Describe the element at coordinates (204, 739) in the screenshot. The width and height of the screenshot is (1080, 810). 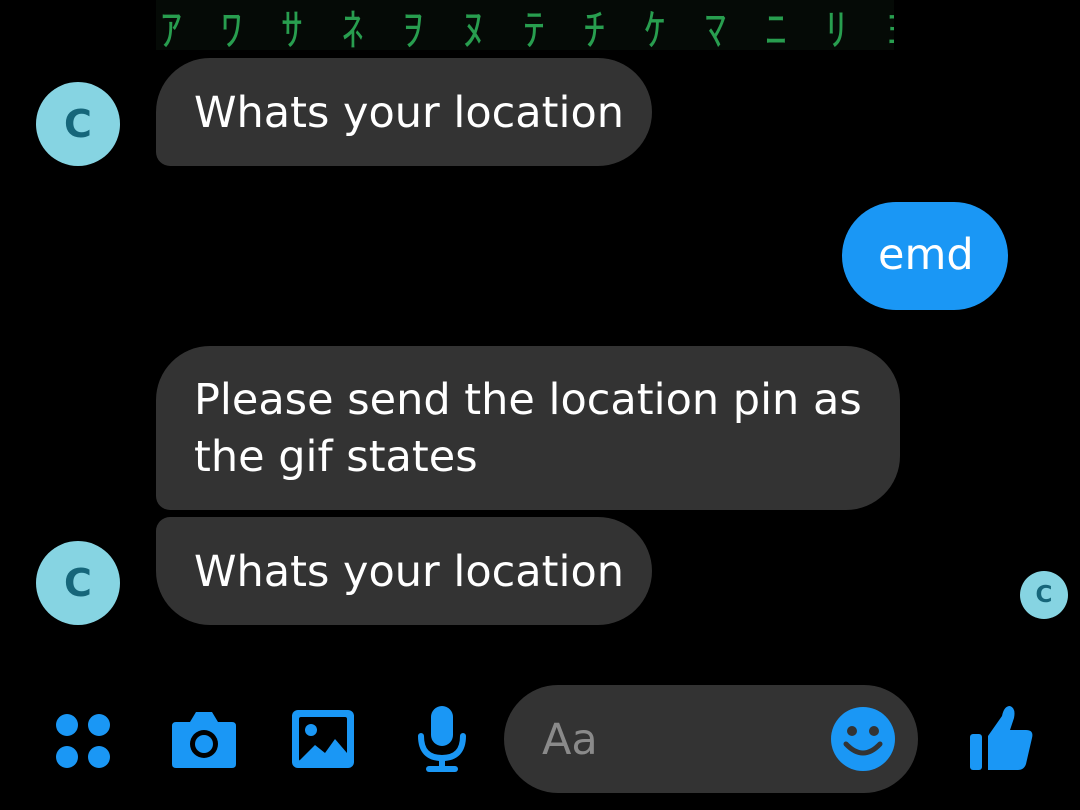
I see `camera-icon` at that location.